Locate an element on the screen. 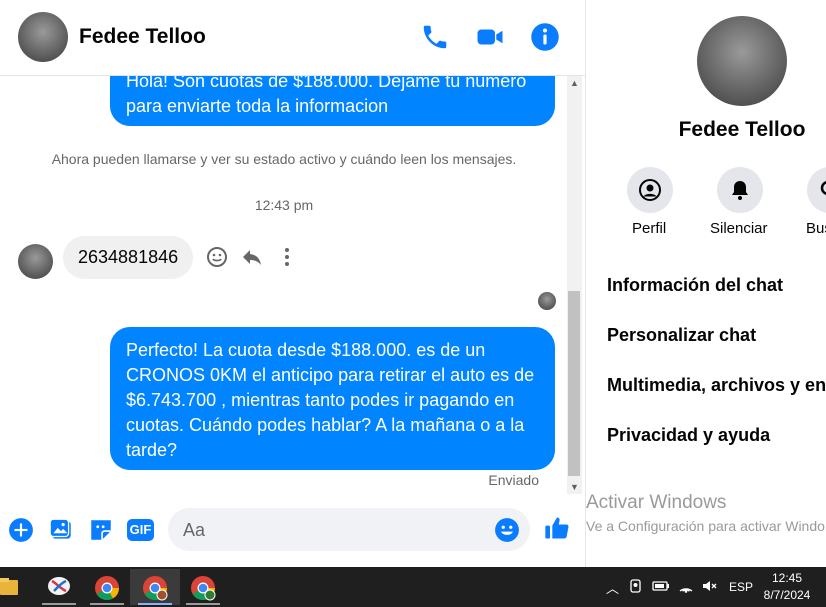  incoming-message: 2634881846 is located at coordinates (128, 257).